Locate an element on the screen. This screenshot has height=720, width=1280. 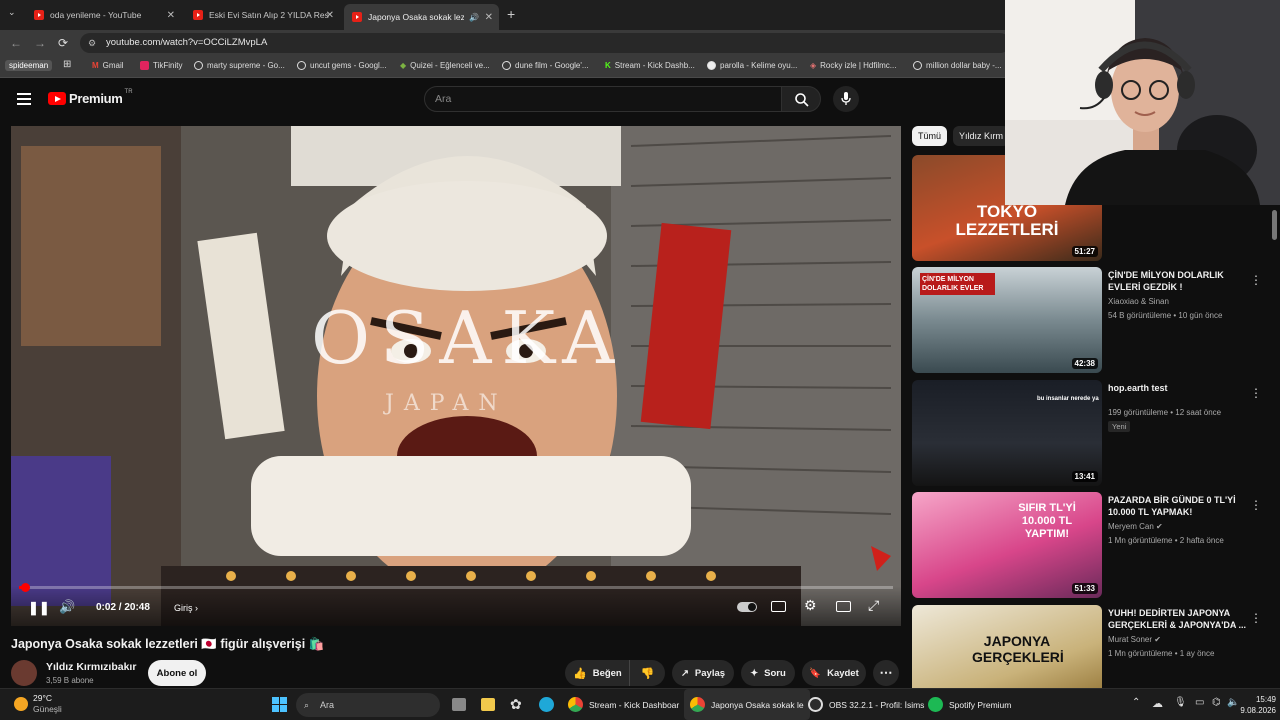
fullscreen-icon: ⤢ is located at coordinates (873, 605).